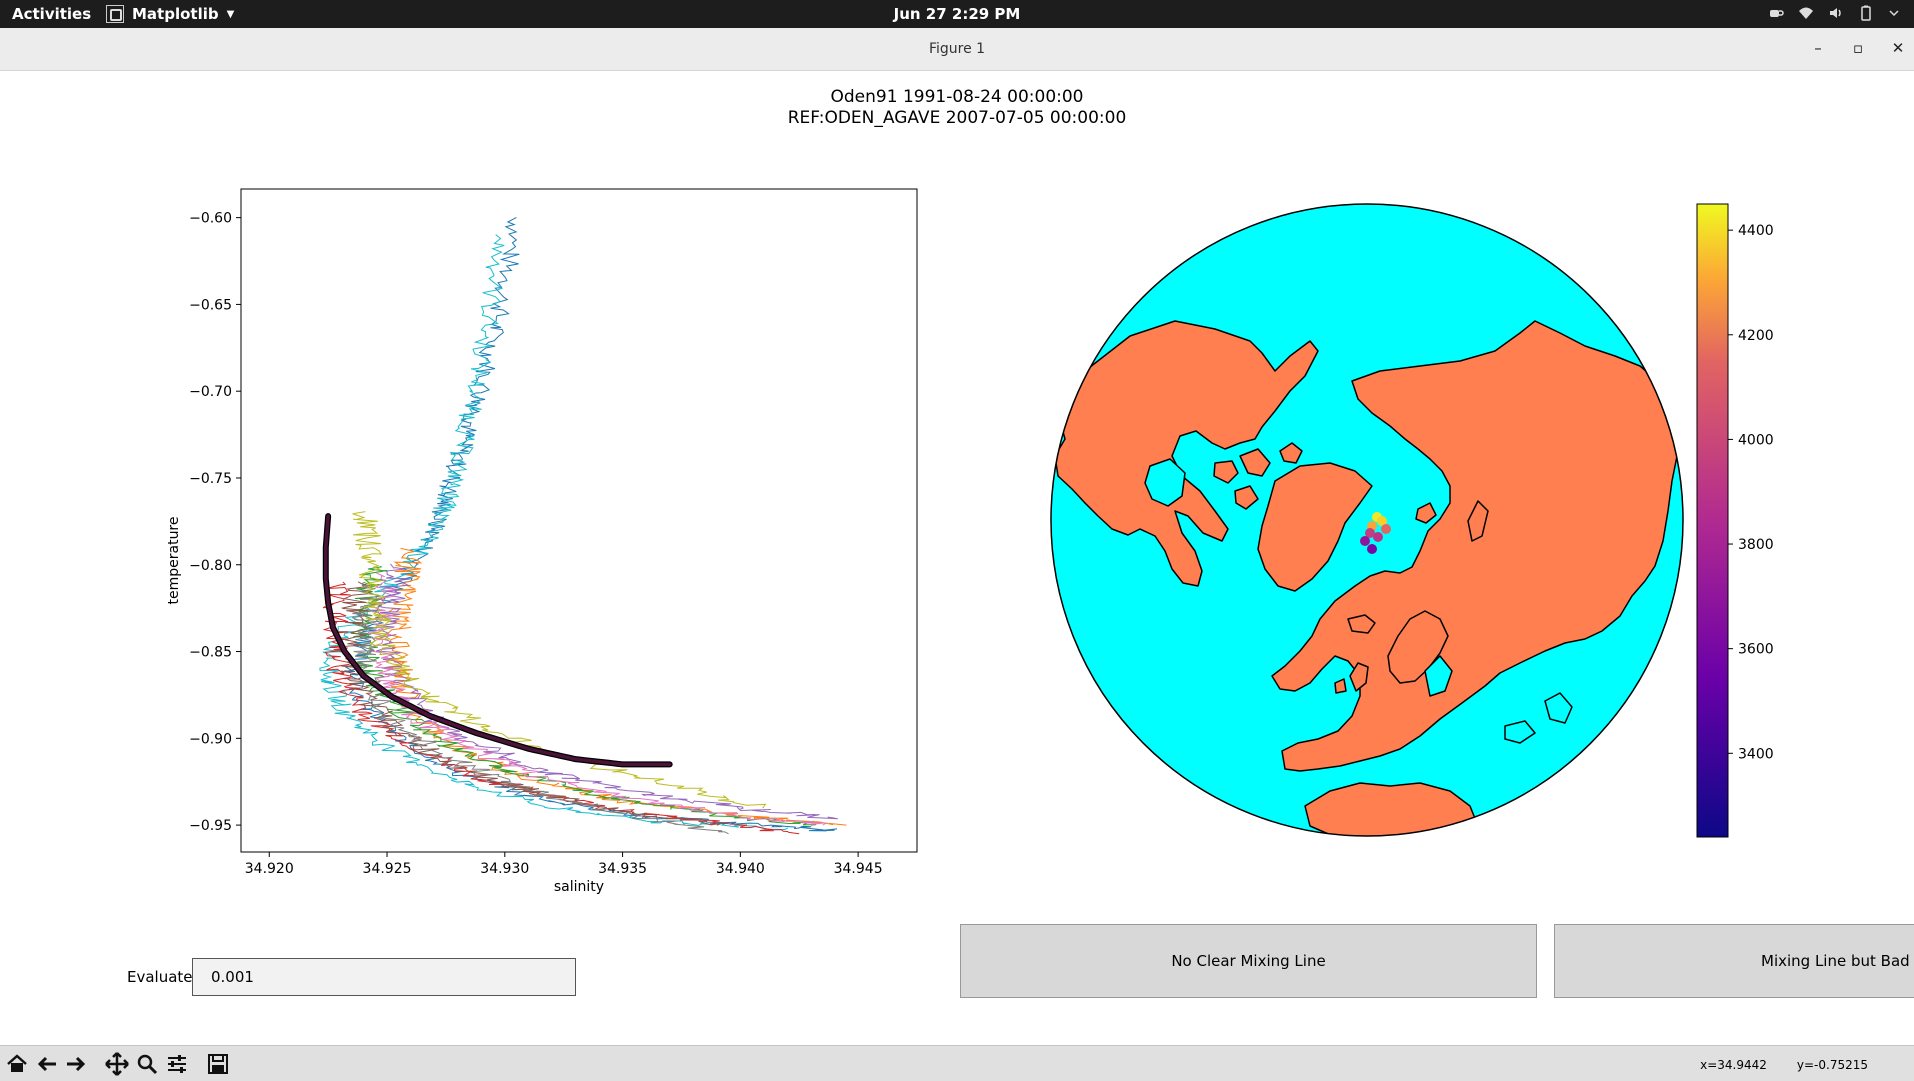 This screenshot has width=1914, height=1081. What do you see at coordinates (1866, 13) in the screenshot?
I see `battery-icon` at bounding box center [1866, 13].